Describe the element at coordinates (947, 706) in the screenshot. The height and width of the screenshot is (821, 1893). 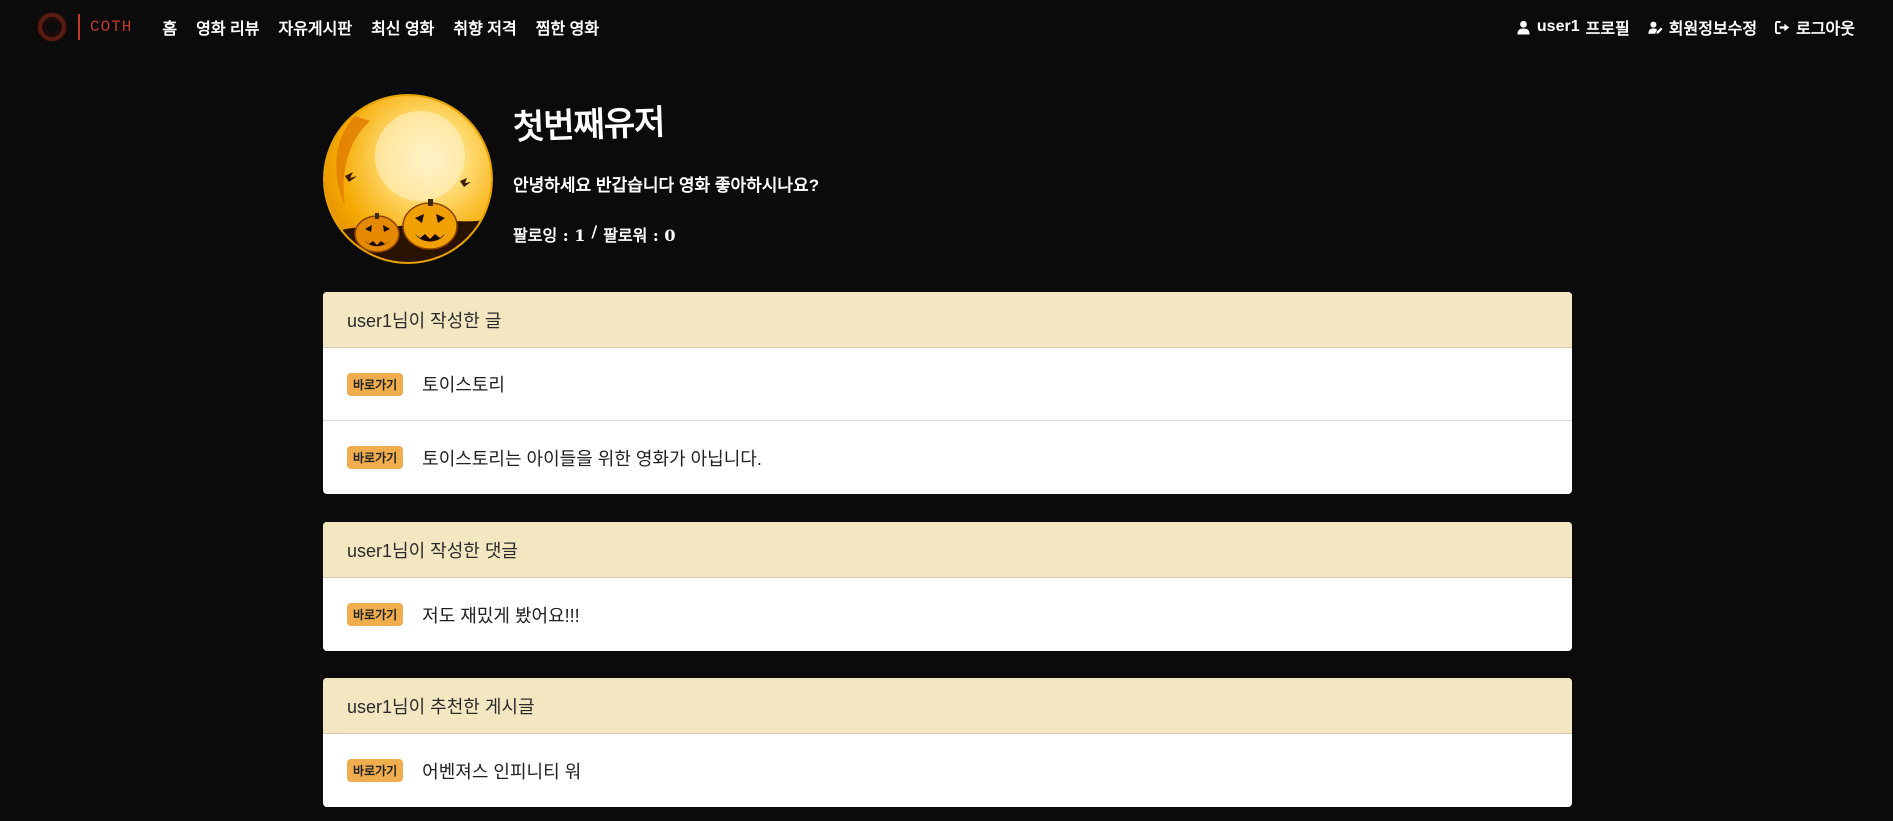
I see `card-header: user1님이 추천한 게시글` at that location.